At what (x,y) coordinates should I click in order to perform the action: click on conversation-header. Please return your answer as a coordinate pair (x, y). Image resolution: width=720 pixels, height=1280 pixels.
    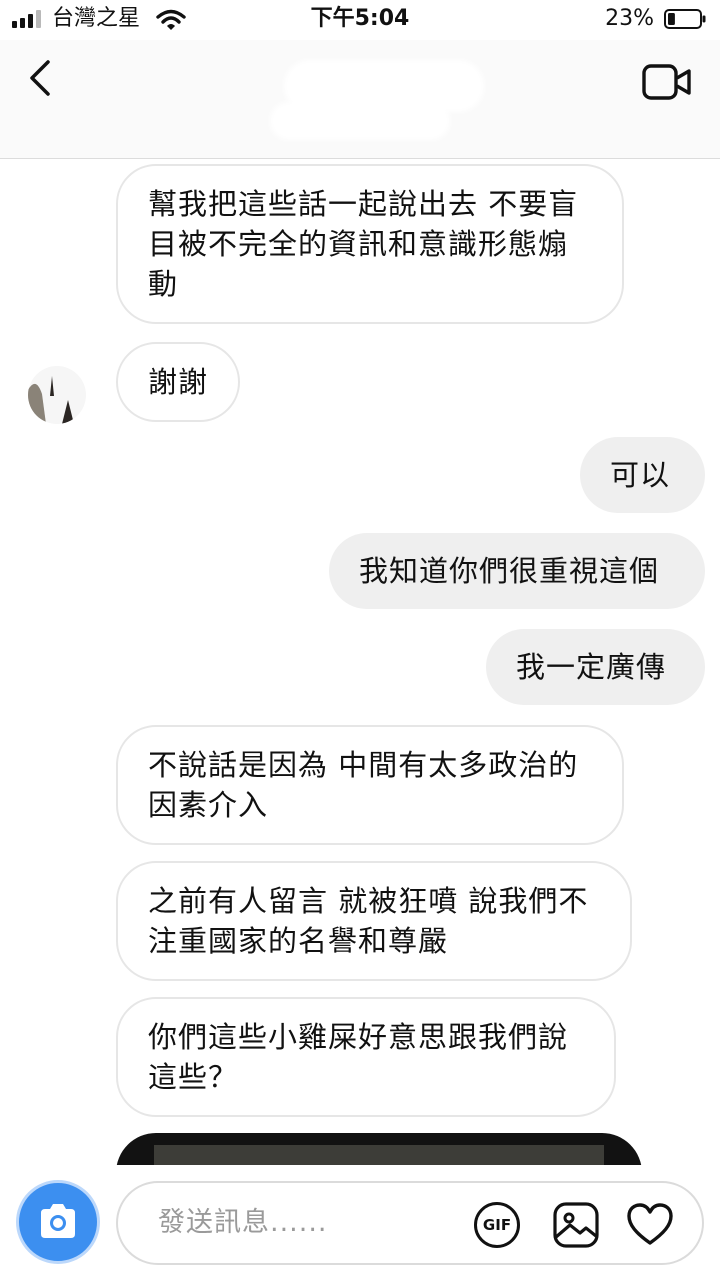
    Looking at the image, I should click on (360, 99).